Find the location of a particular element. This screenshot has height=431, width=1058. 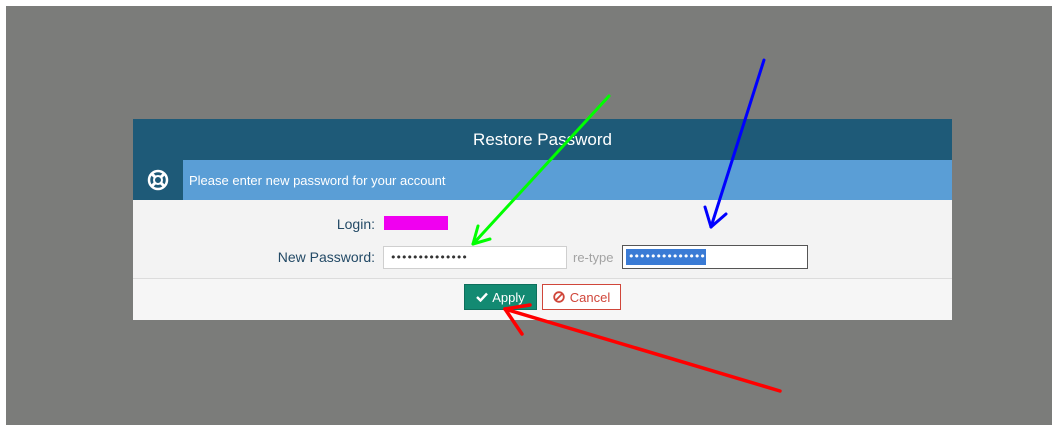

retype-password-selection: •••••••••••••• is located at coordinates (666, 257).